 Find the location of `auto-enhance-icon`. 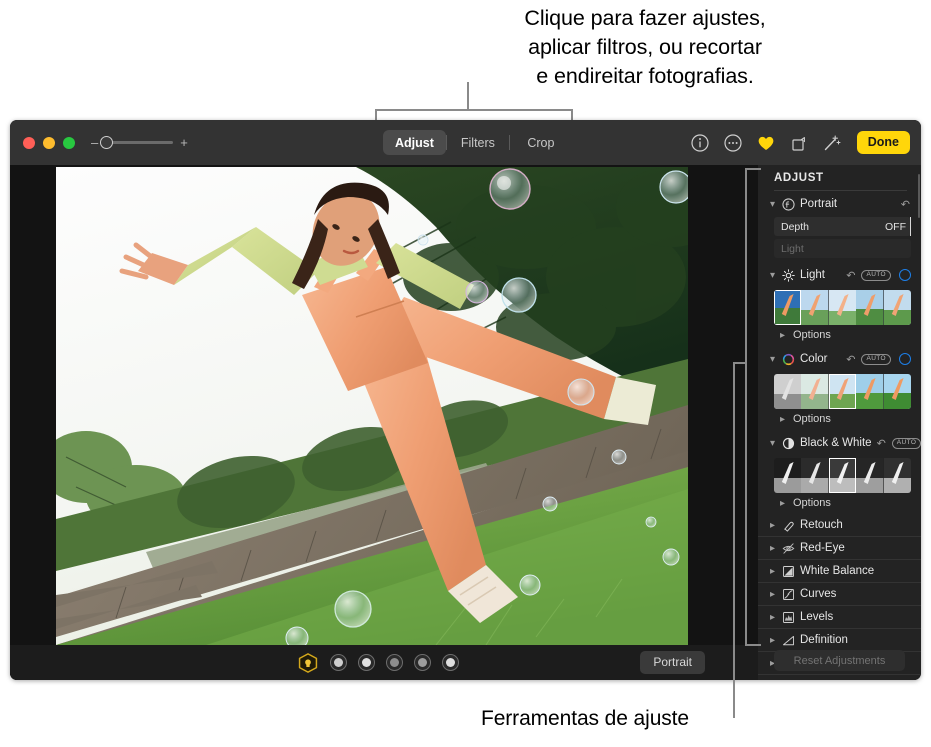

auto-enhance-icon is located at coordinates (832, 143).